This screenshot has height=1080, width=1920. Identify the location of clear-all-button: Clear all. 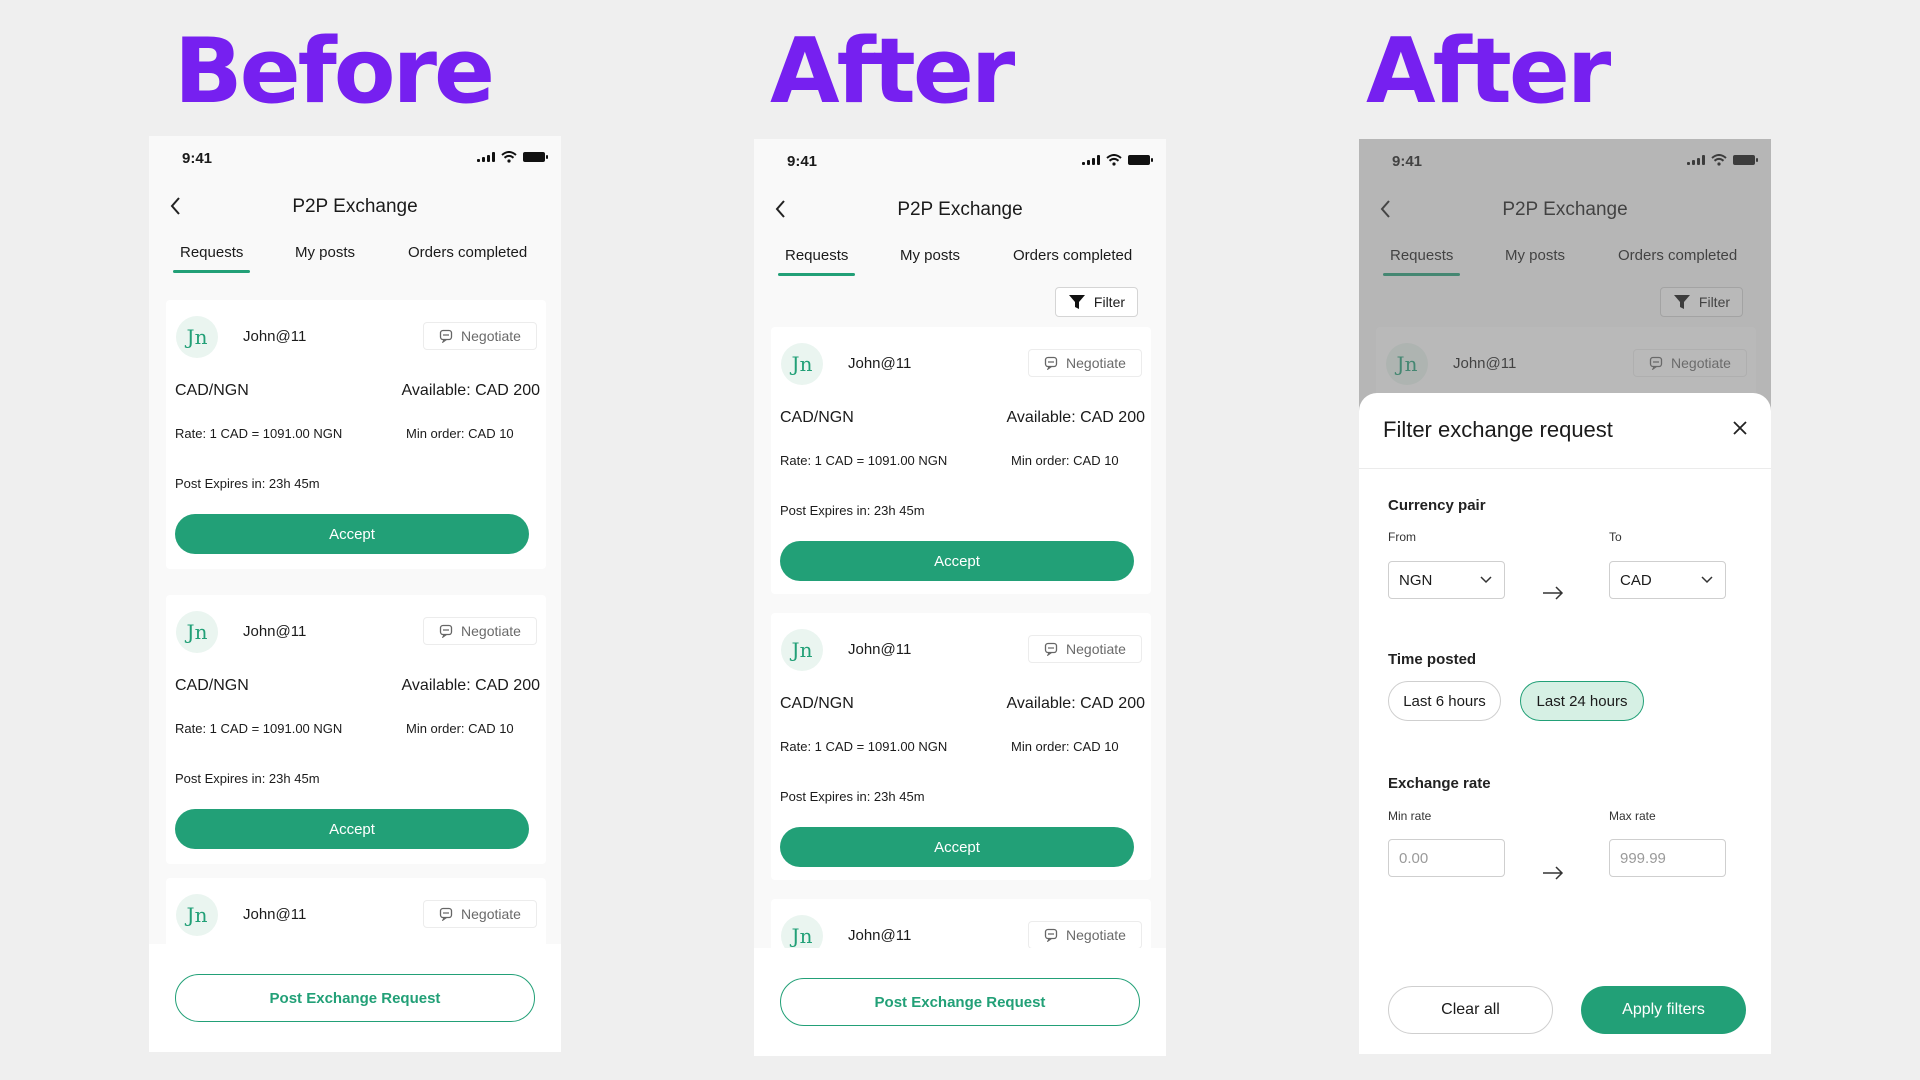
(1470, 1010).